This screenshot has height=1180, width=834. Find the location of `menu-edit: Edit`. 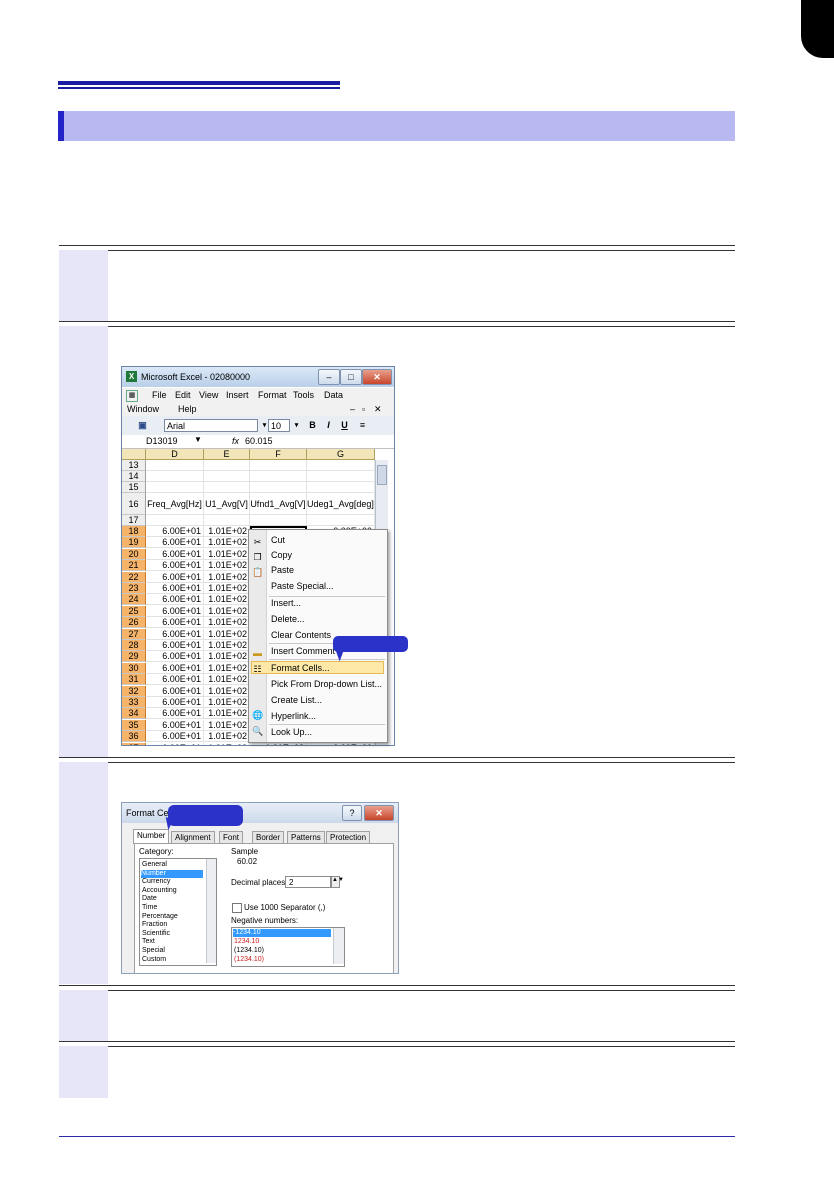

menu-edit: Edit is located at coordinates (183, 395).